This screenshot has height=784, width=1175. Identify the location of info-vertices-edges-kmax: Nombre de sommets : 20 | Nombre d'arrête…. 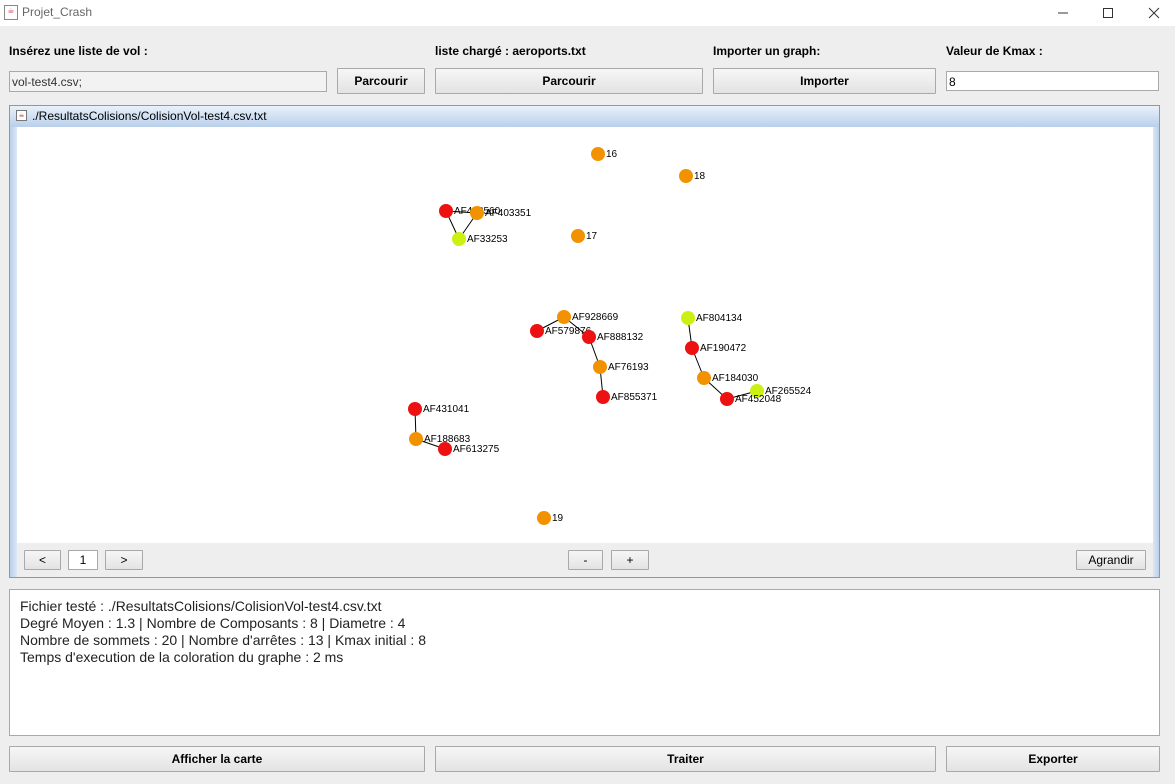
(223, 640).